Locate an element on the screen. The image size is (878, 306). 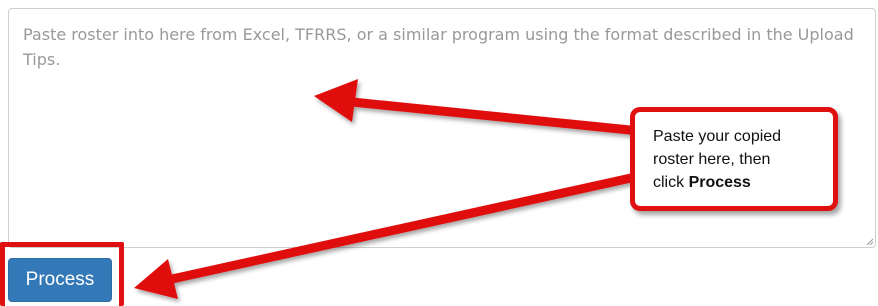
callout-line-1: Paste your copied is located at coordinates (717, 136).